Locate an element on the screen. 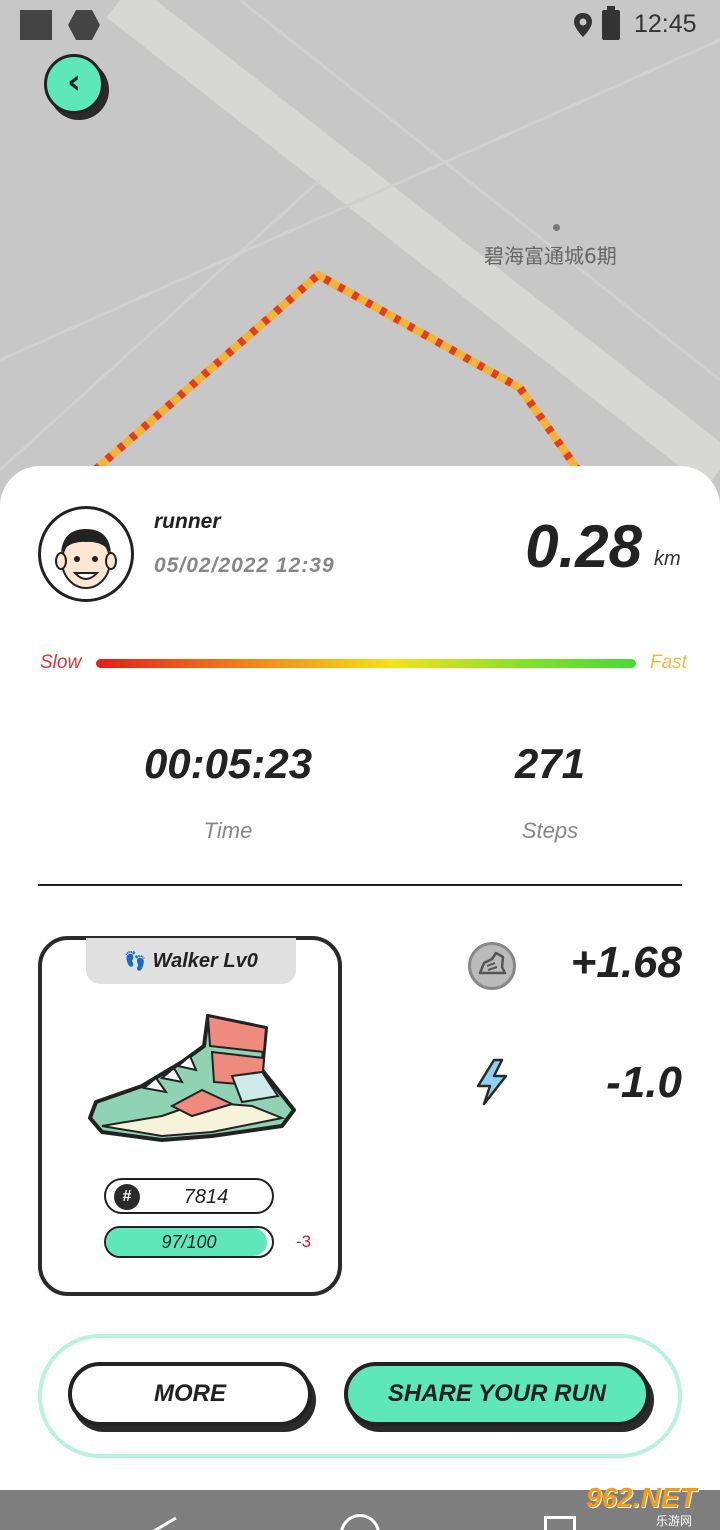 The image size is (720, 1530). energy-value: -1.0 is located at coordinates (644, 1082).